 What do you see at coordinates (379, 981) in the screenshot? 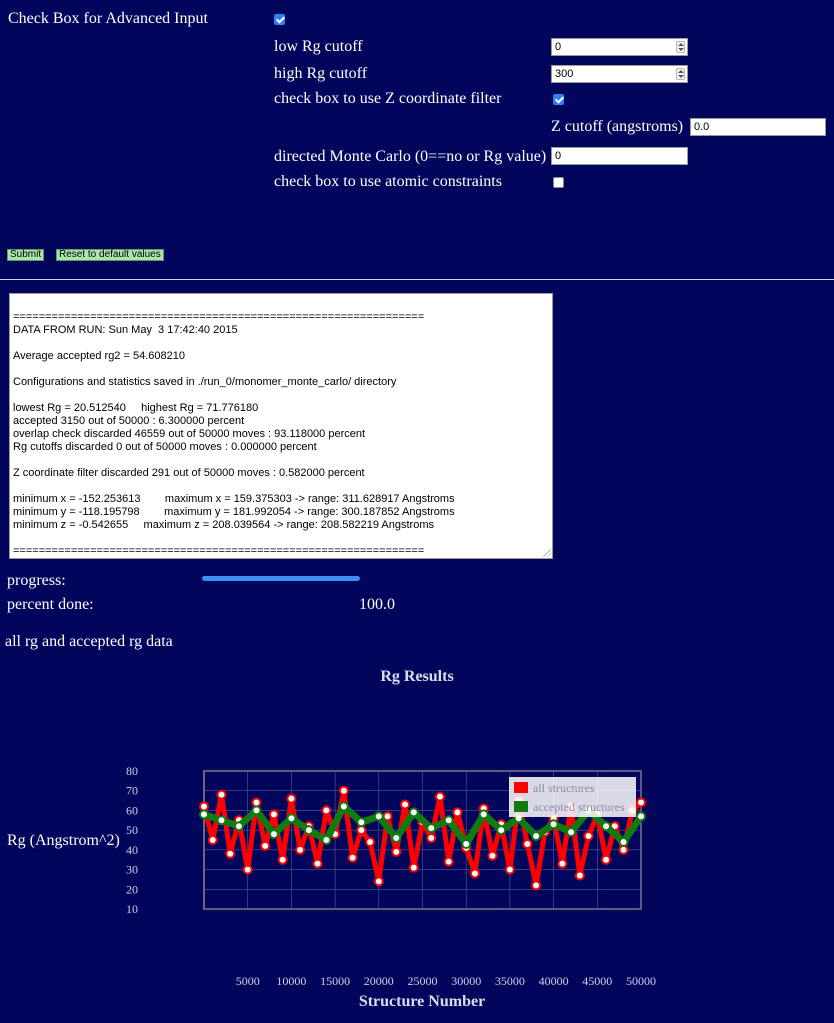
I see `x-tick-label: 20000` at bounding box center [379, 981].